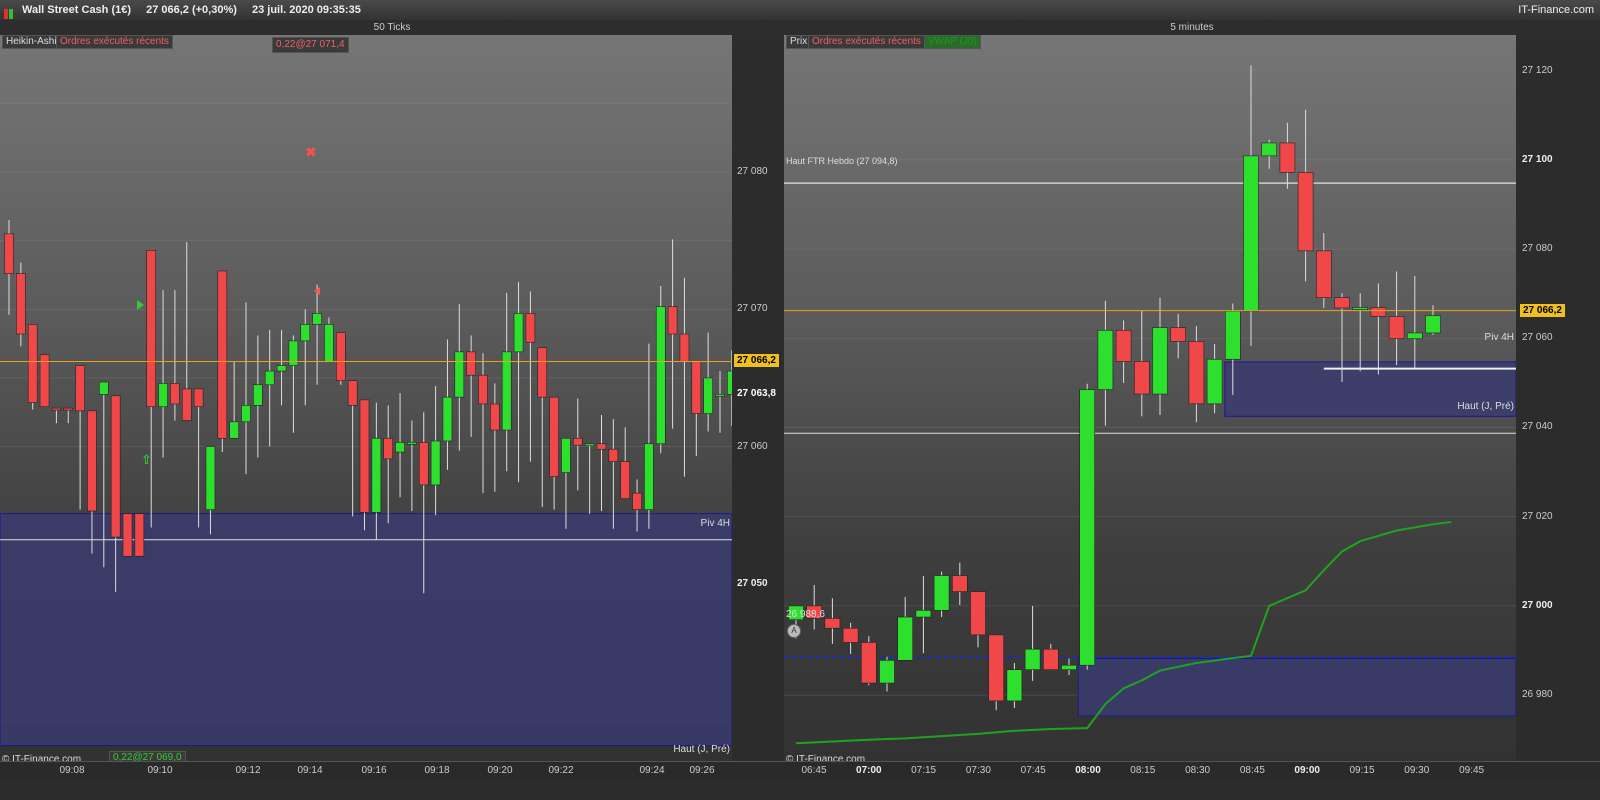 This screenshot has width=1600, height=800. What do you see at coordinates (794, 631) in the screenshot?
I see `alert-icon: A` at bounding box center [794, 631].